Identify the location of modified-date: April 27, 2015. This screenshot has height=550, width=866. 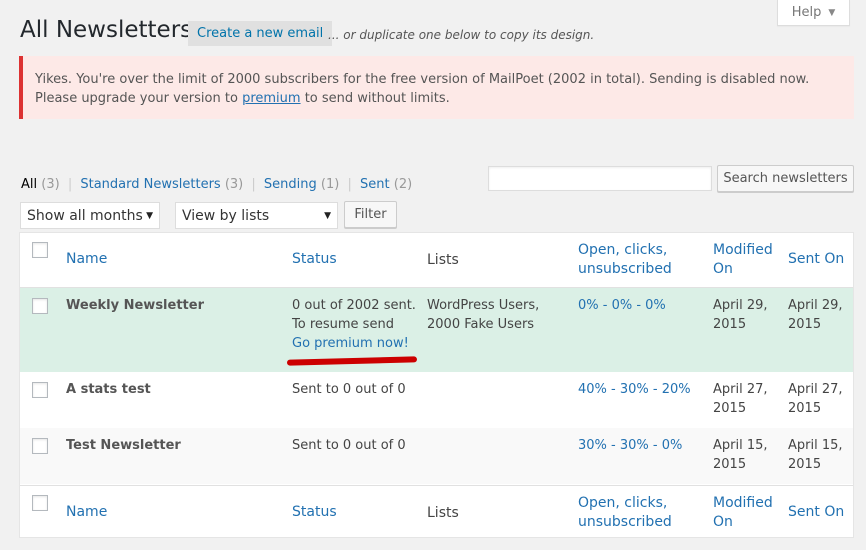
(740, 399).